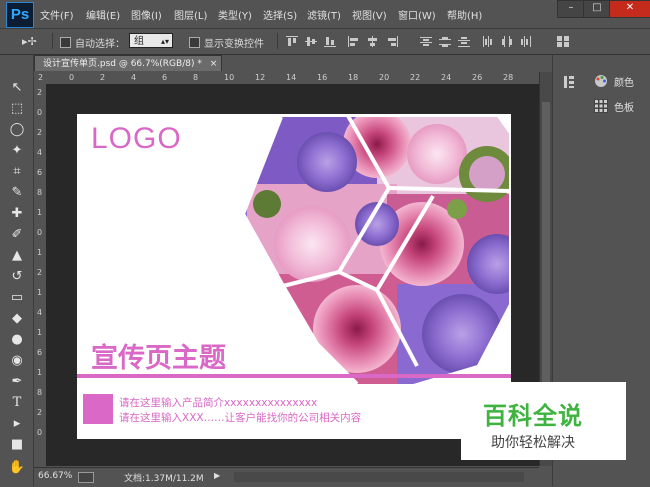 The image size is (650, 487). I want to click on distribute-left-icon, so click(488, 41).